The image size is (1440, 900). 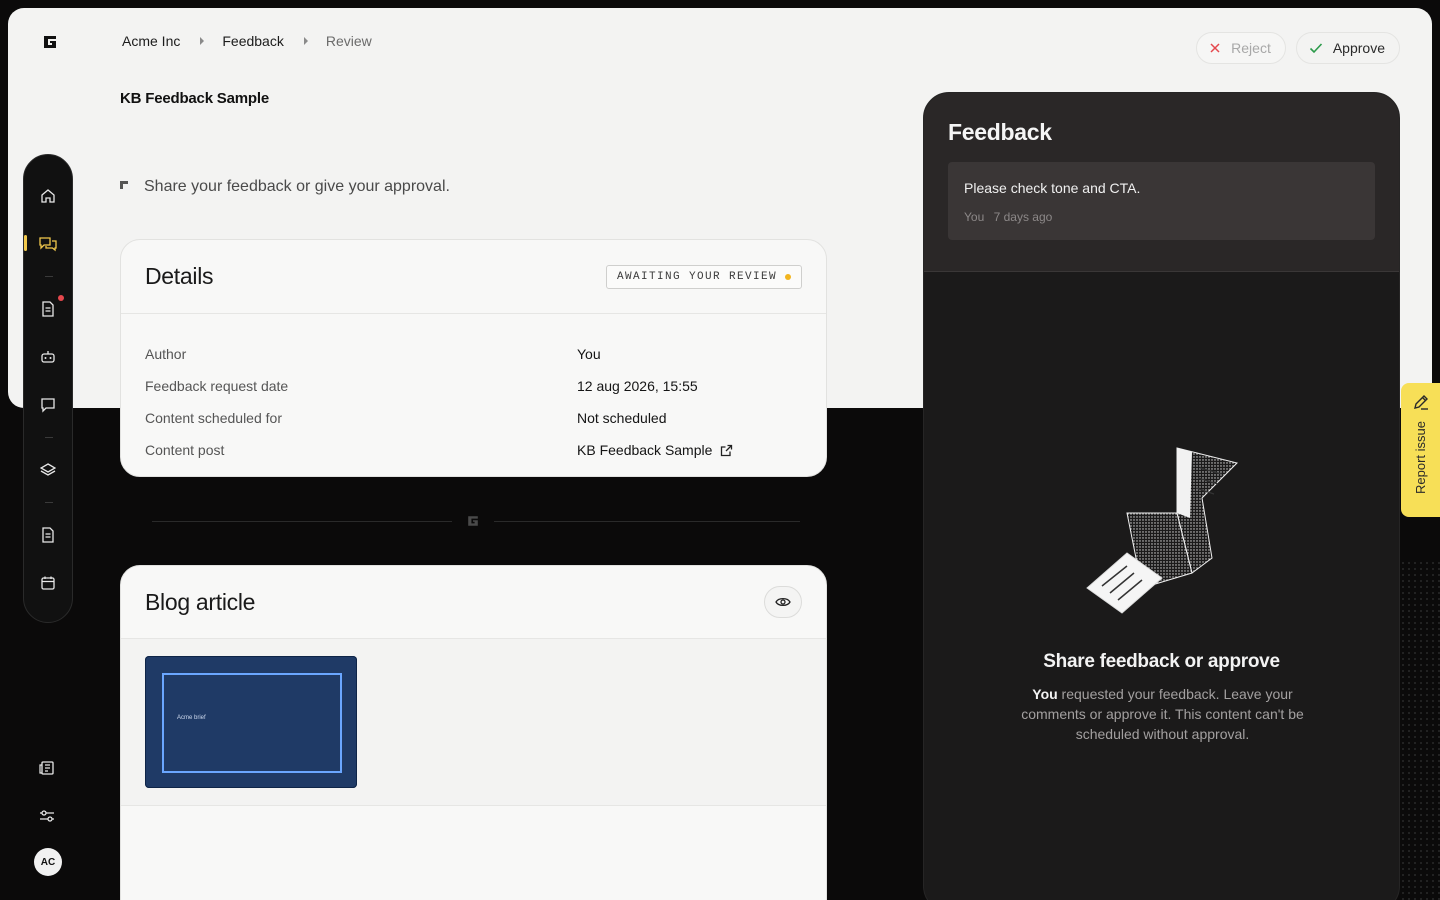 I want to click on breadcrumb-review: Review, so click(x=348, y=41).